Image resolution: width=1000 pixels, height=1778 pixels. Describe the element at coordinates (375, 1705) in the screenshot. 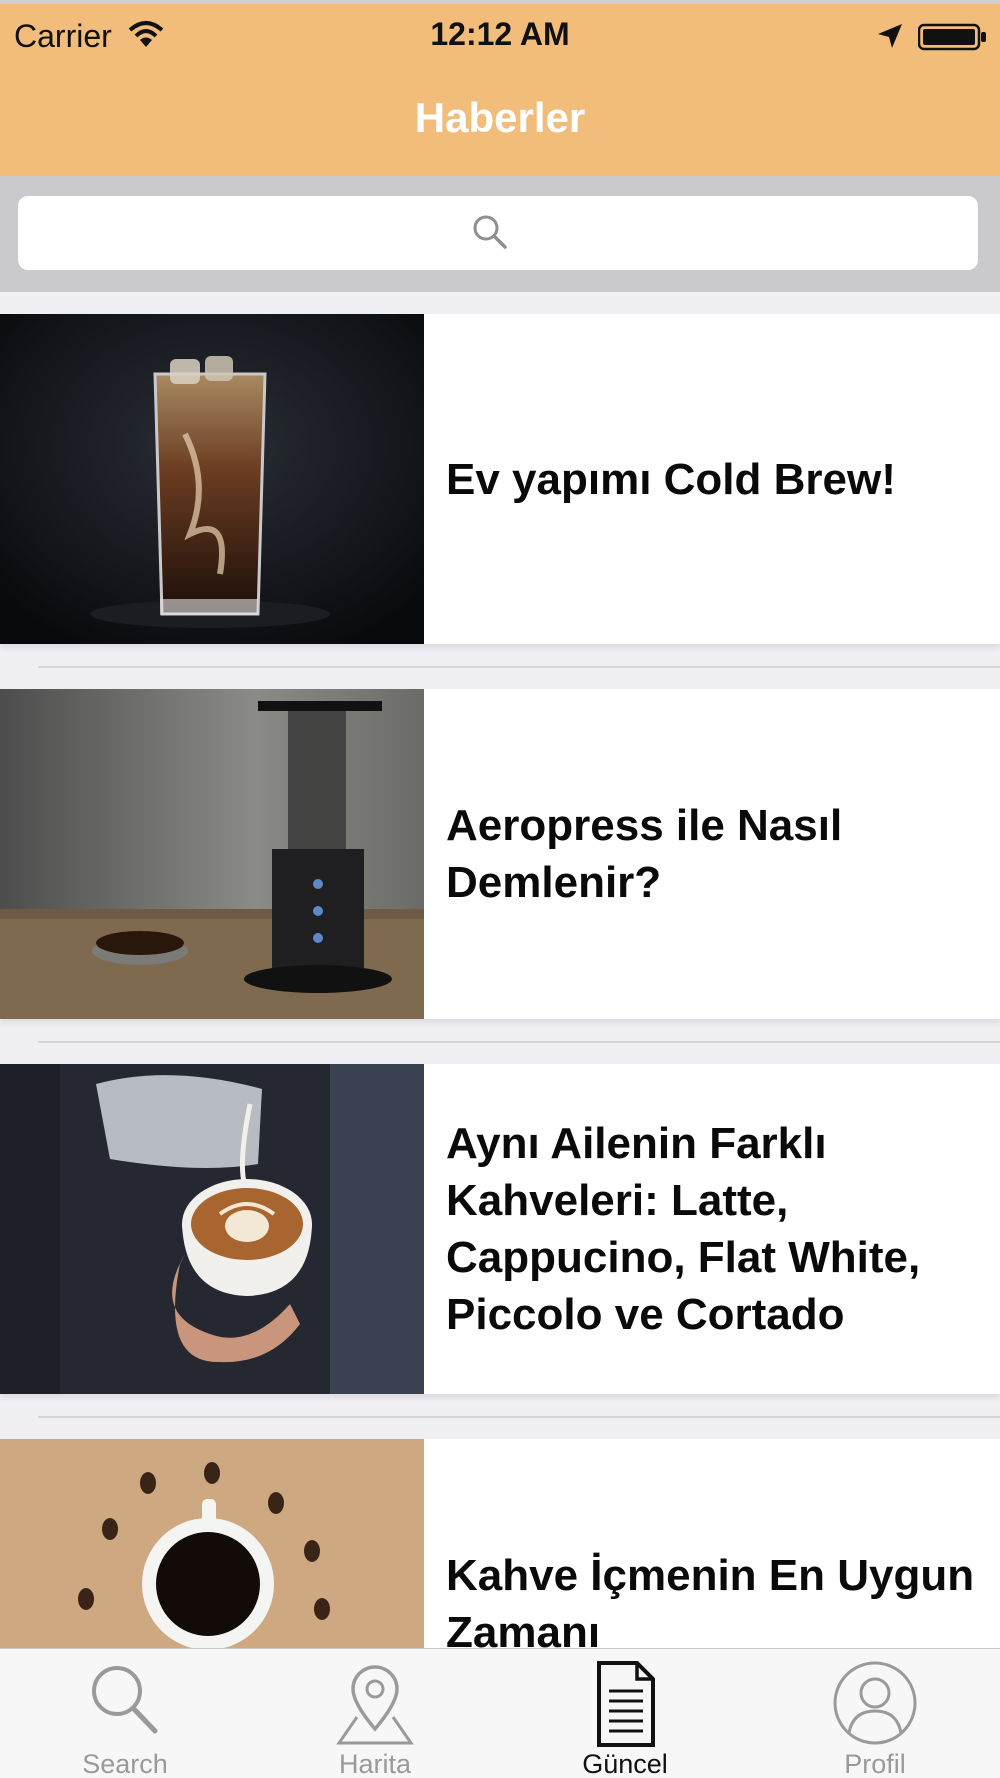

I see `map-pin-icon` at that location.